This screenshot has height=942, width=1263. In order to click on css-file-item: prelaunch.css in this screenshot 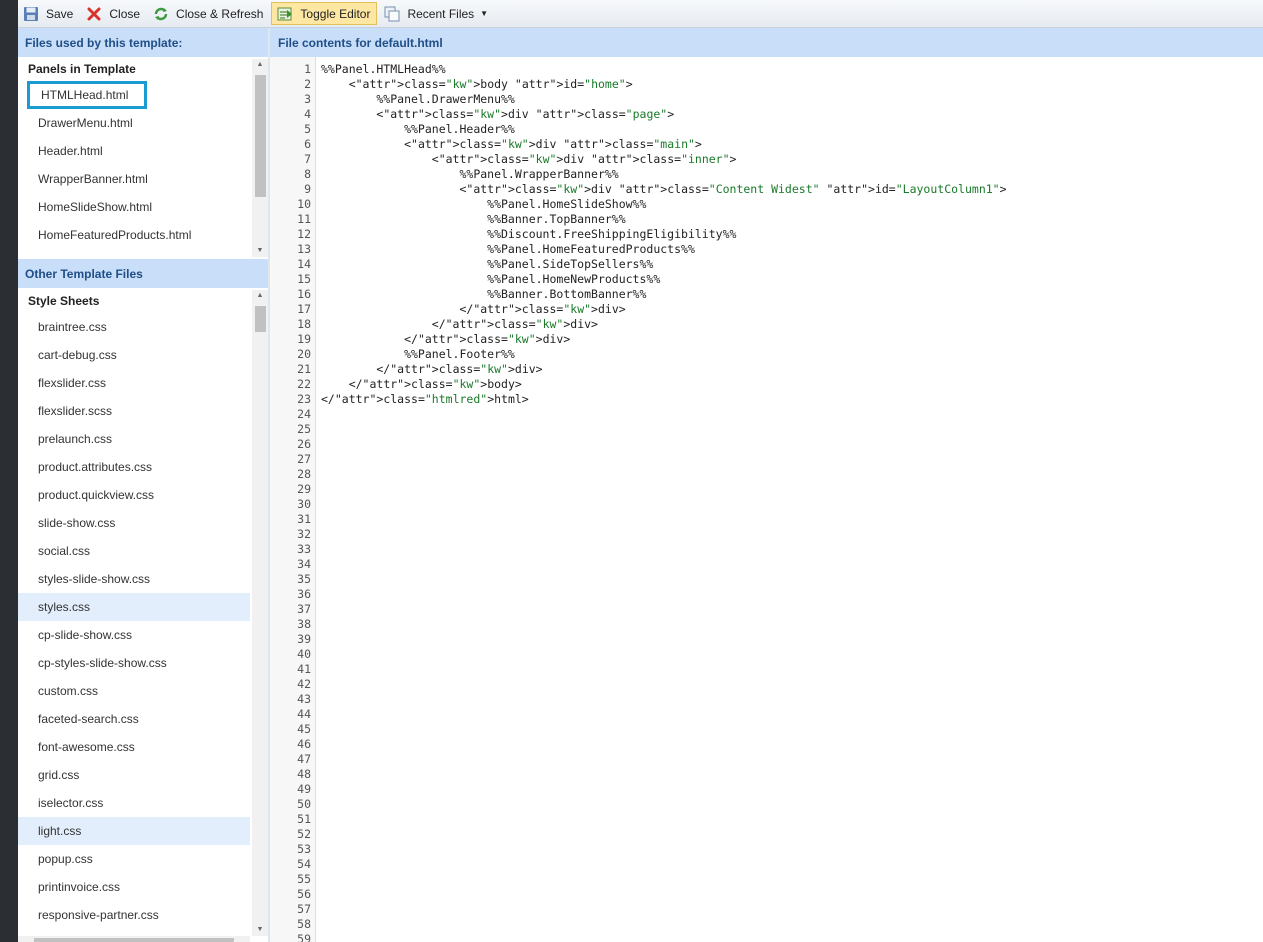, I will do `click(134, 439)`.